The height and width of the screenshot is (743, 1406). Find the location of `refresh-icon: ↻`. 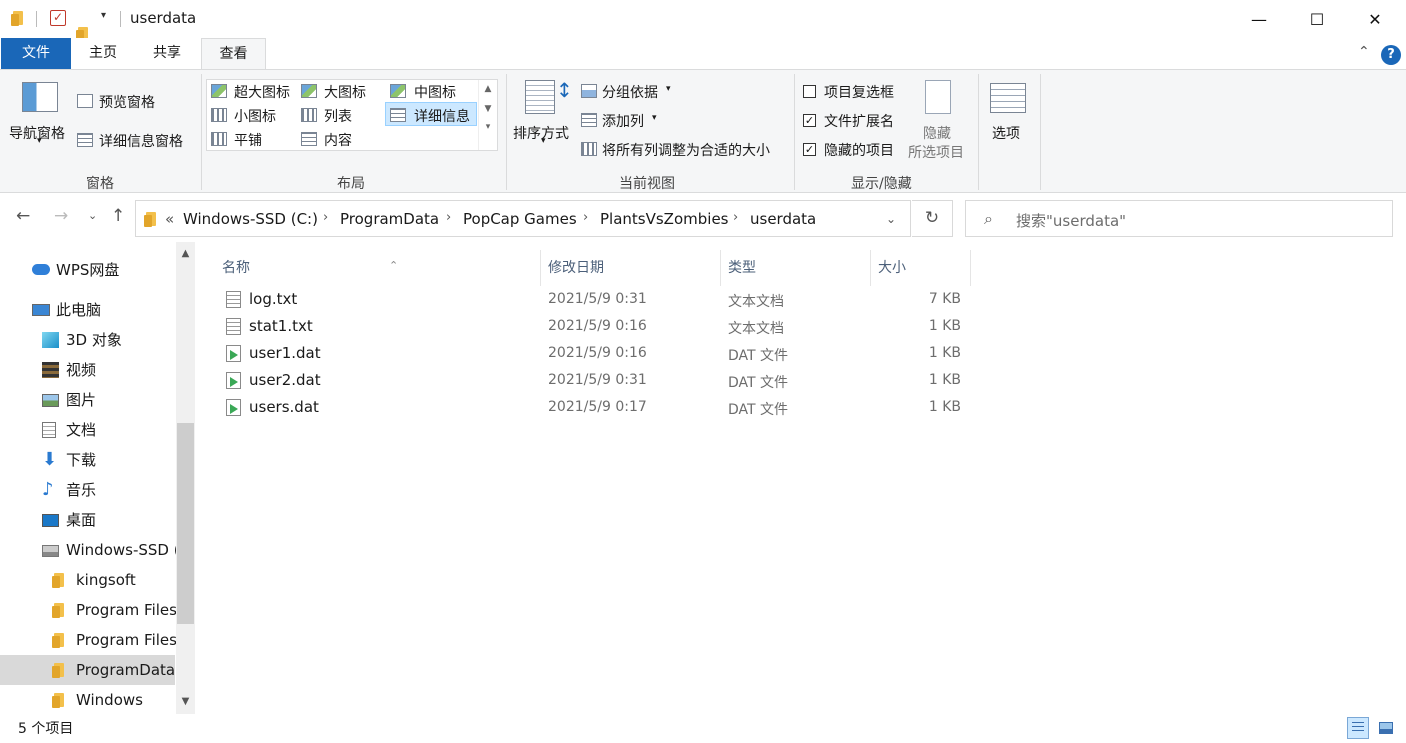

refresh-icon: ↻ is located at coordinates (932, 218).